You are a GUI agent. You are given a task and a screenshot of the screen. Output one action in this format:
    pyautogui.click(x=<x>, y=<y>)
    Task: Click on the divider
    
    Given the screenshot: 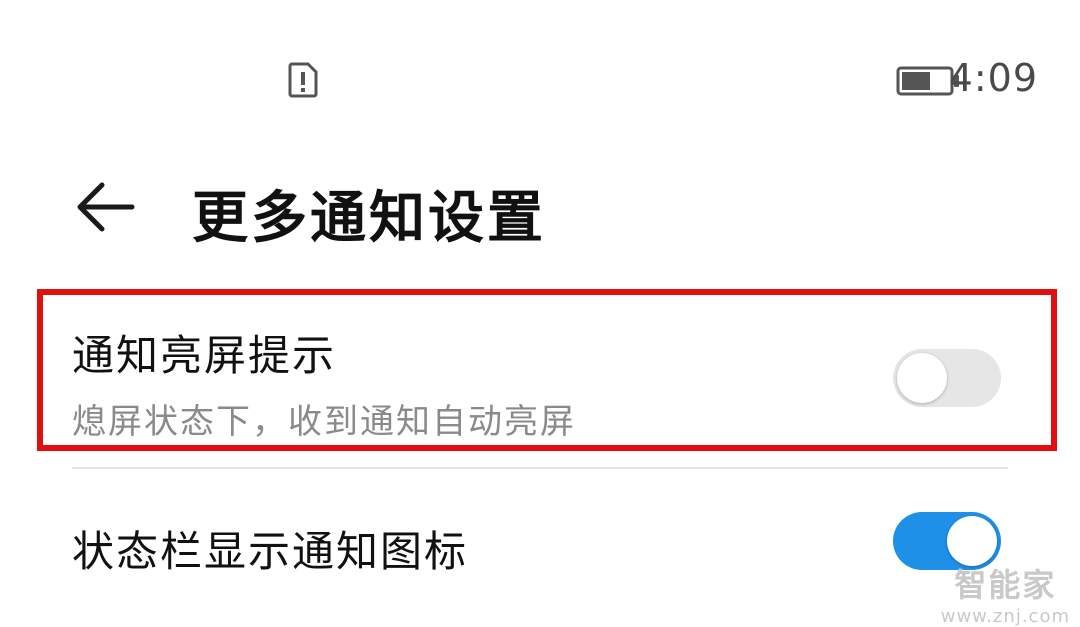 What is the action you would take?
    pyautogui.click(x=540, y=468)
    